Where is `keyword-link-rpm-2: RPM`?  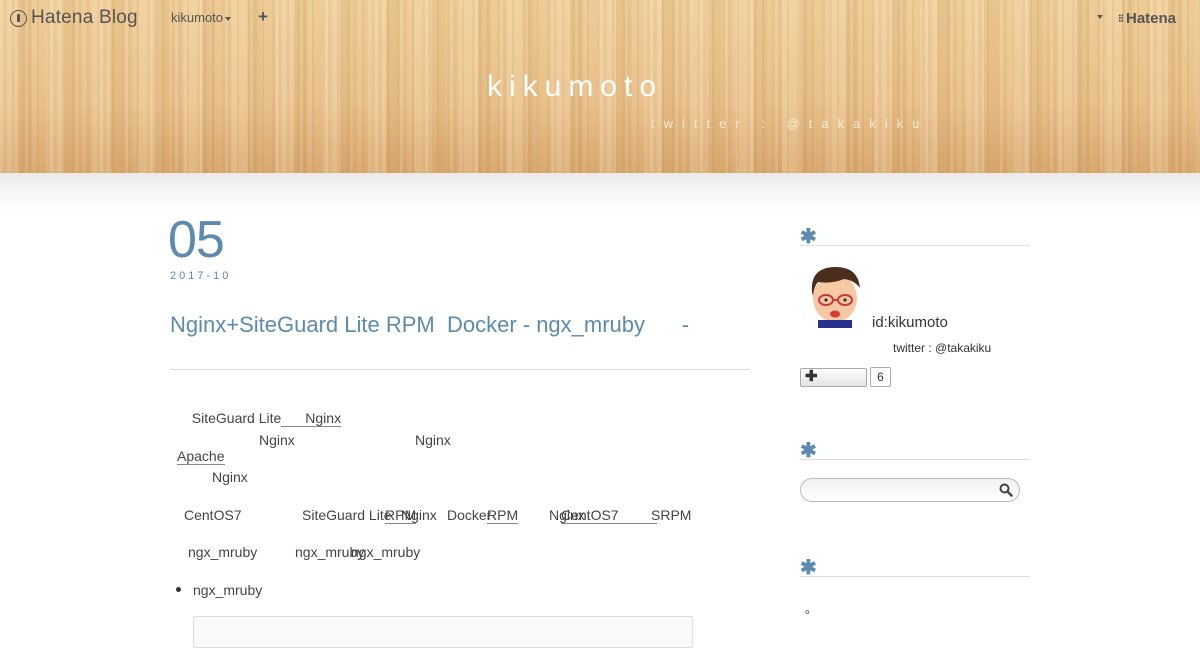 keyword-link-rpm-2: RPM is located at coordinates (503, 515).